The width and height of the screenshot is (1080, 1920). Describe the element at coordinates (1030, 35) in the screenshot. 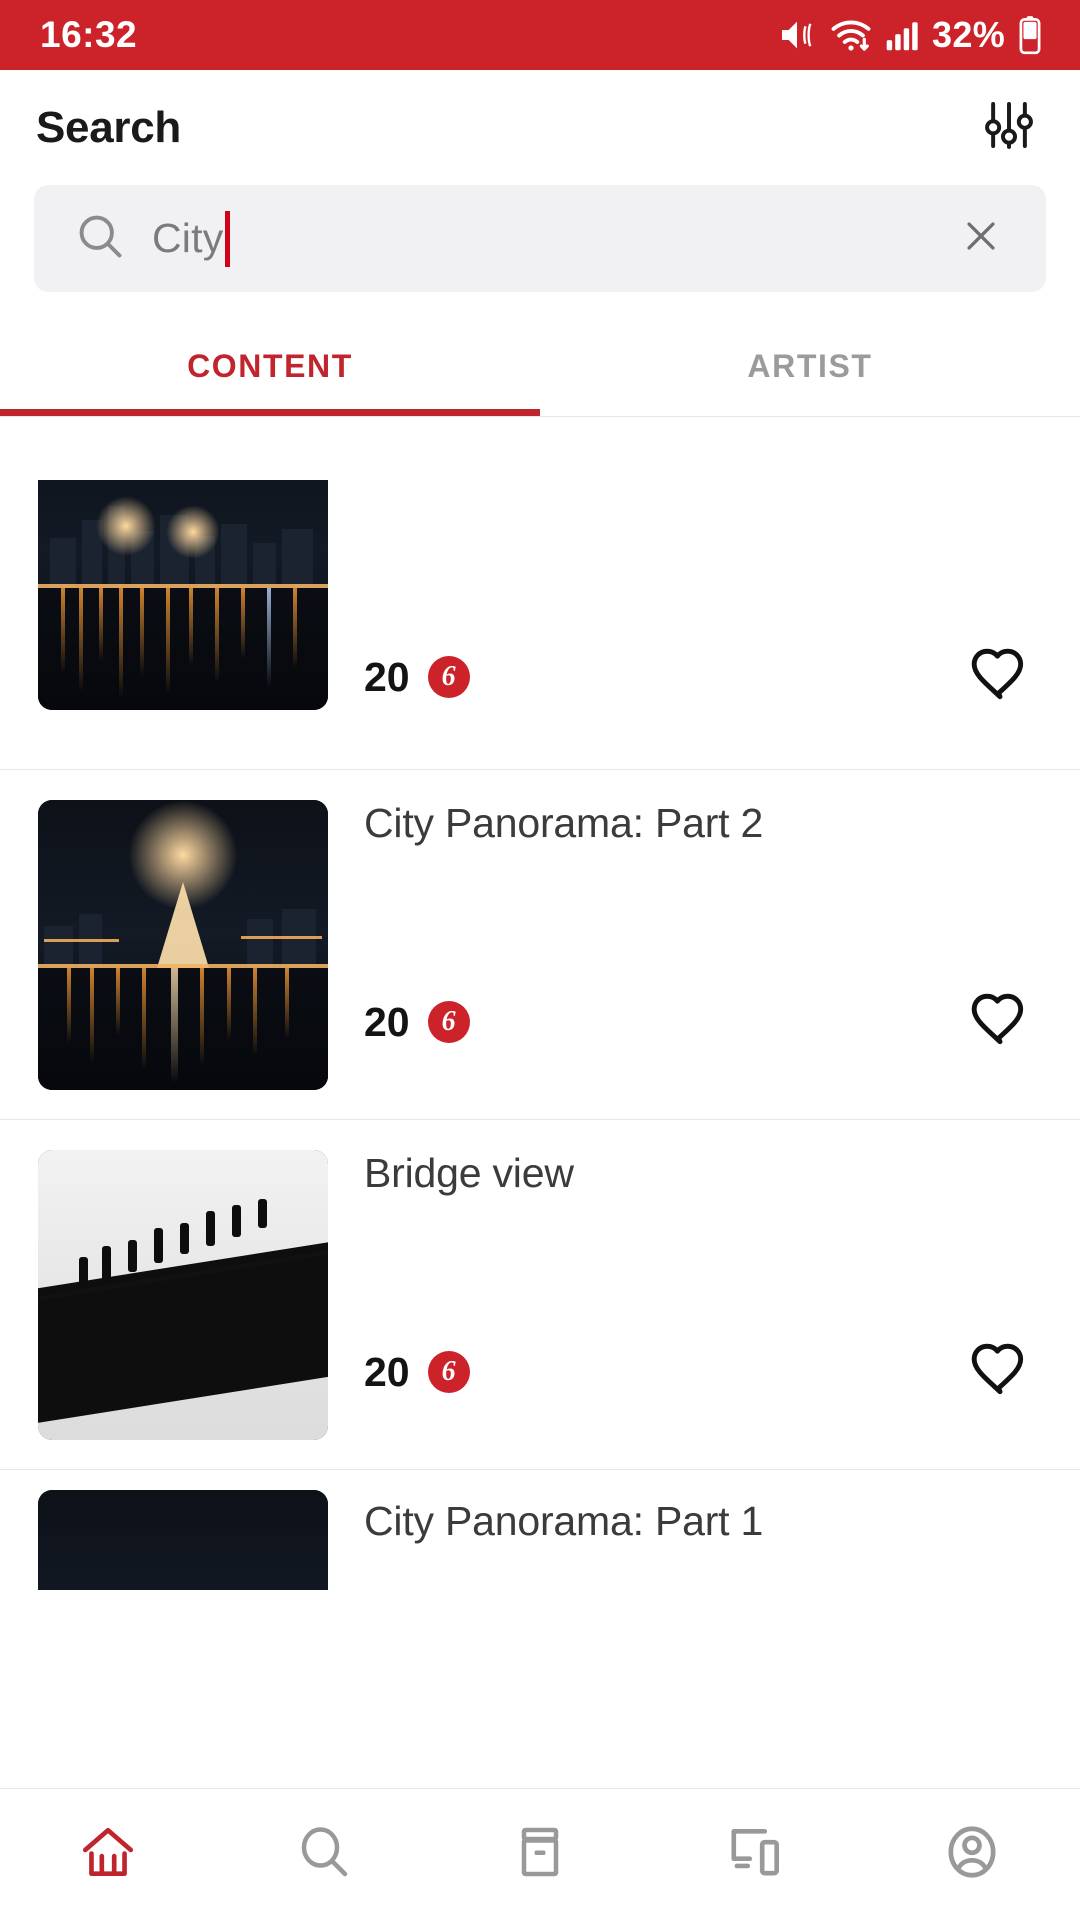

I see `battery-icon` at that location.